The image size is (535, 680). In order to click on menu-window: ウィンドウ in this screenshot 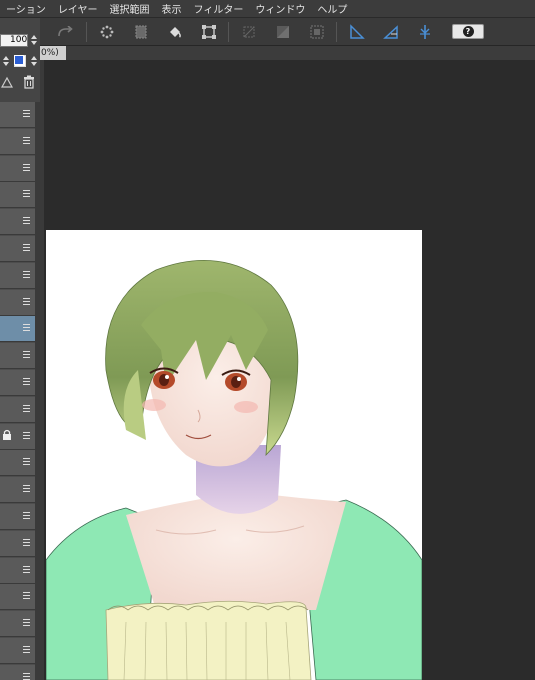, I will do `click(280, 8)`.